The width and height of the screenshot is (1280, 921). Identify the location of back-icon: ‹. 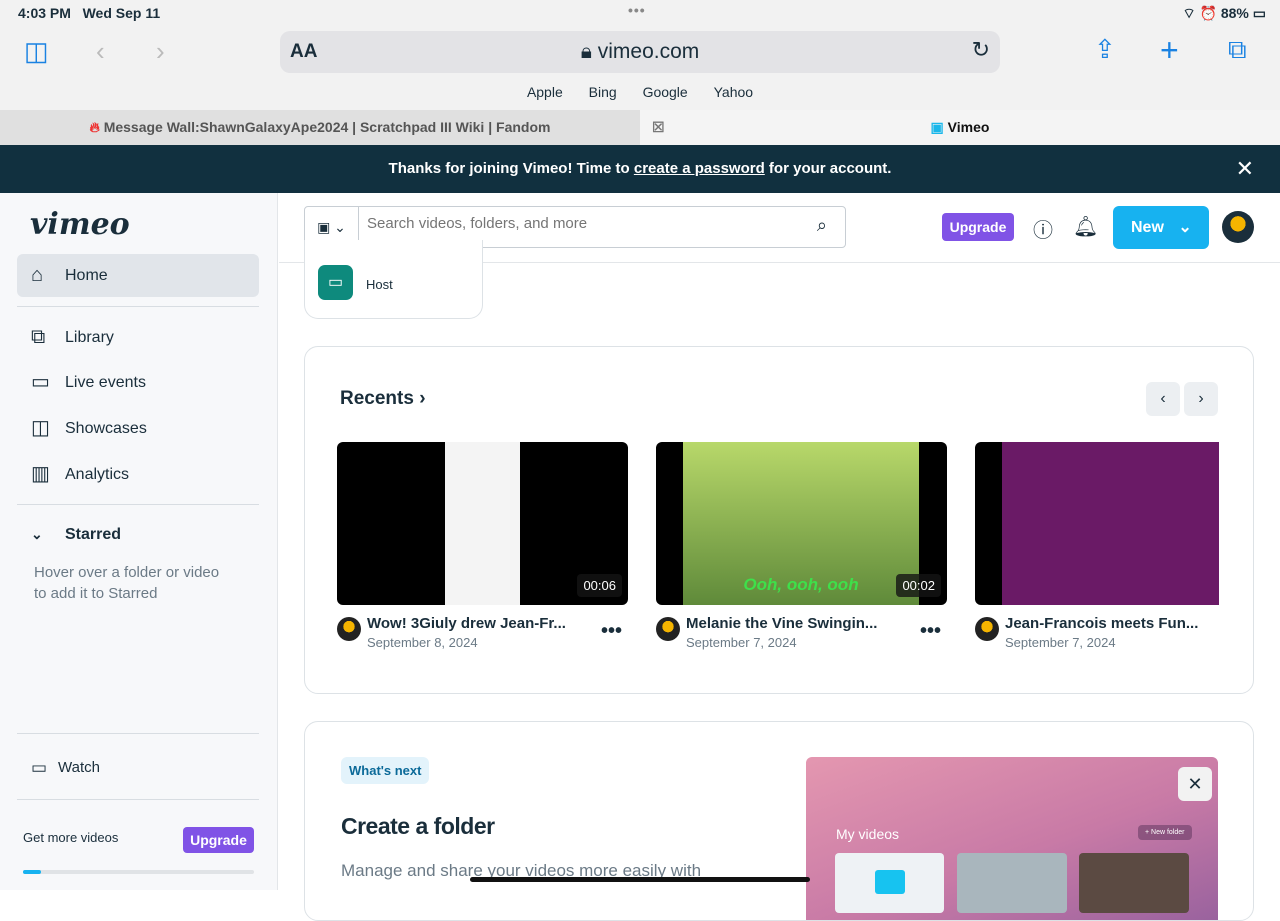
(100, 51).